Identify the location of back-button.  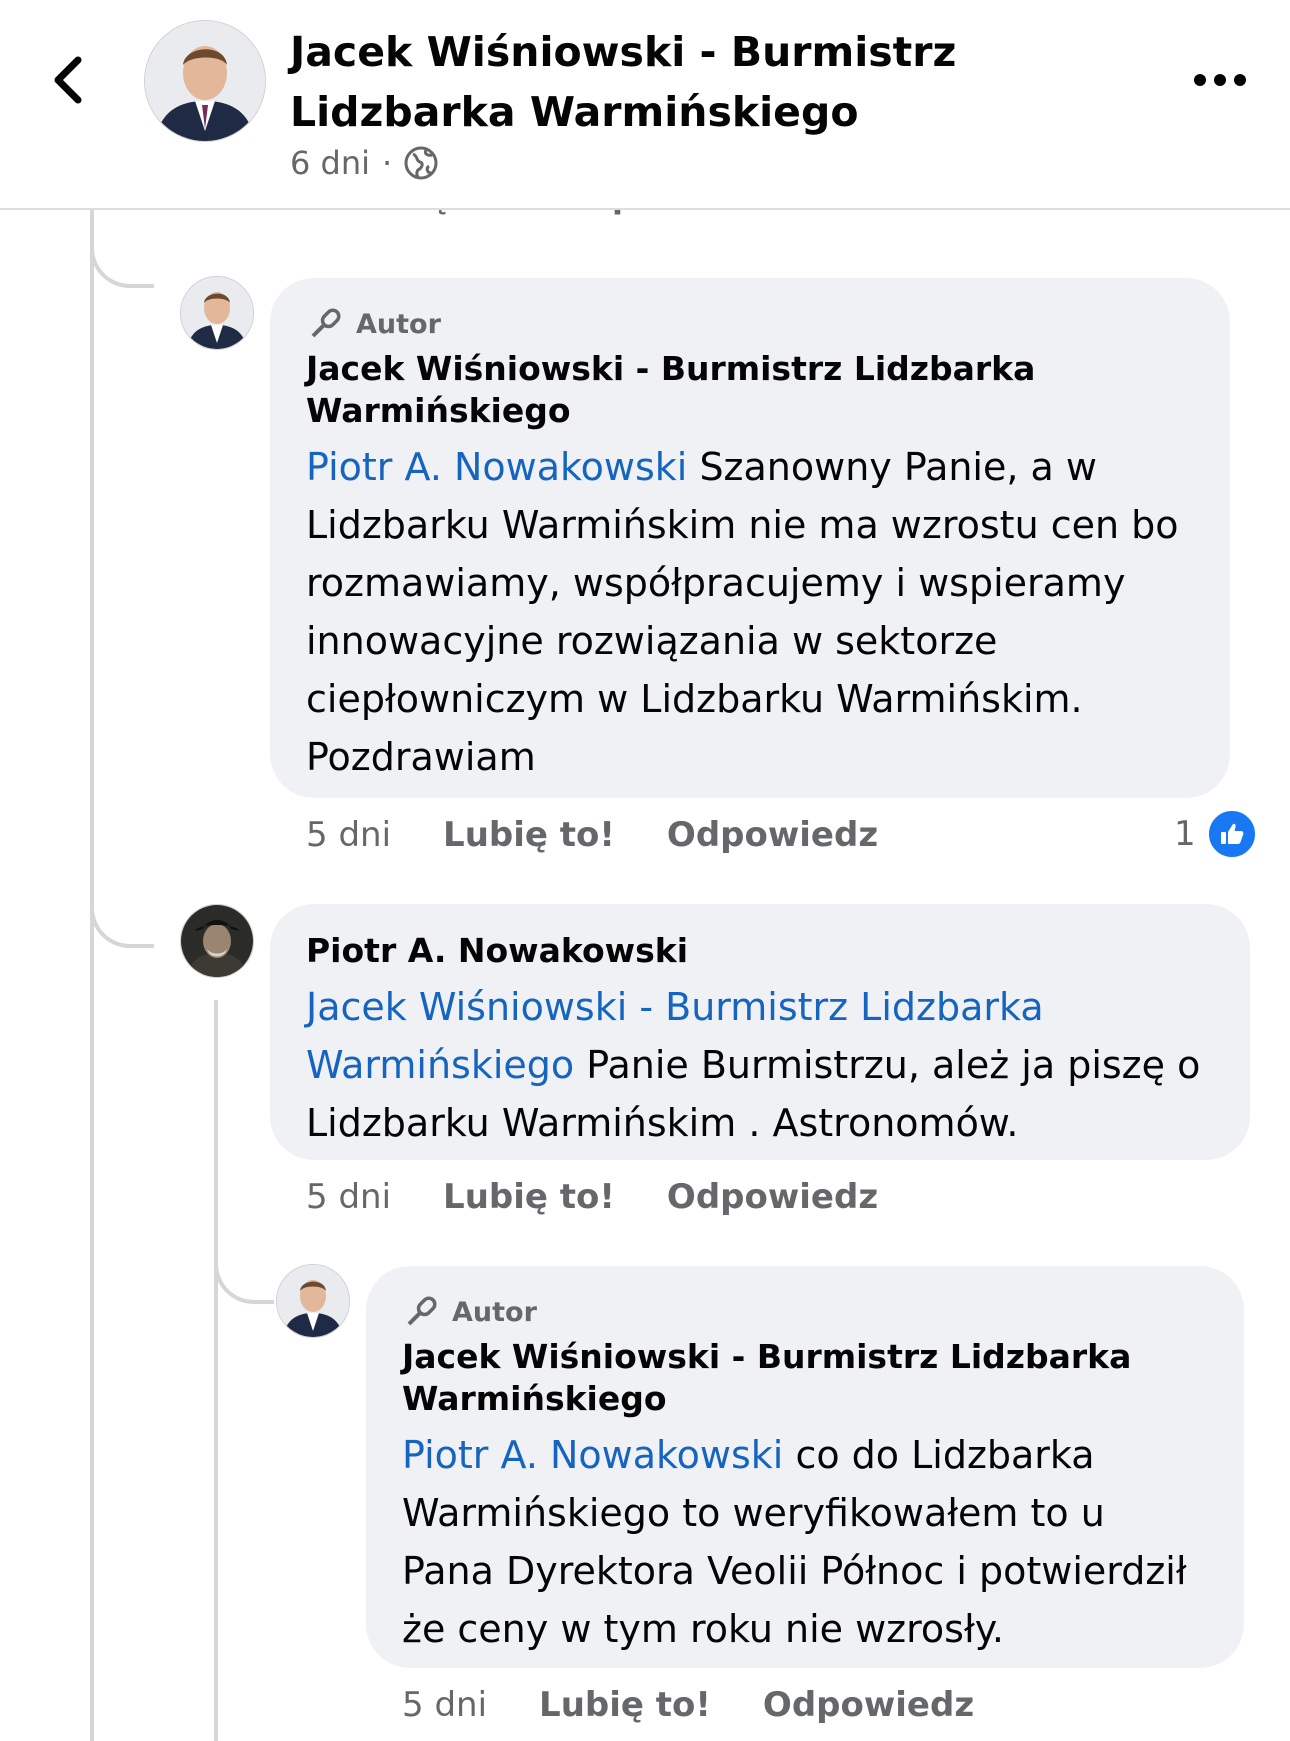
(70, 80).